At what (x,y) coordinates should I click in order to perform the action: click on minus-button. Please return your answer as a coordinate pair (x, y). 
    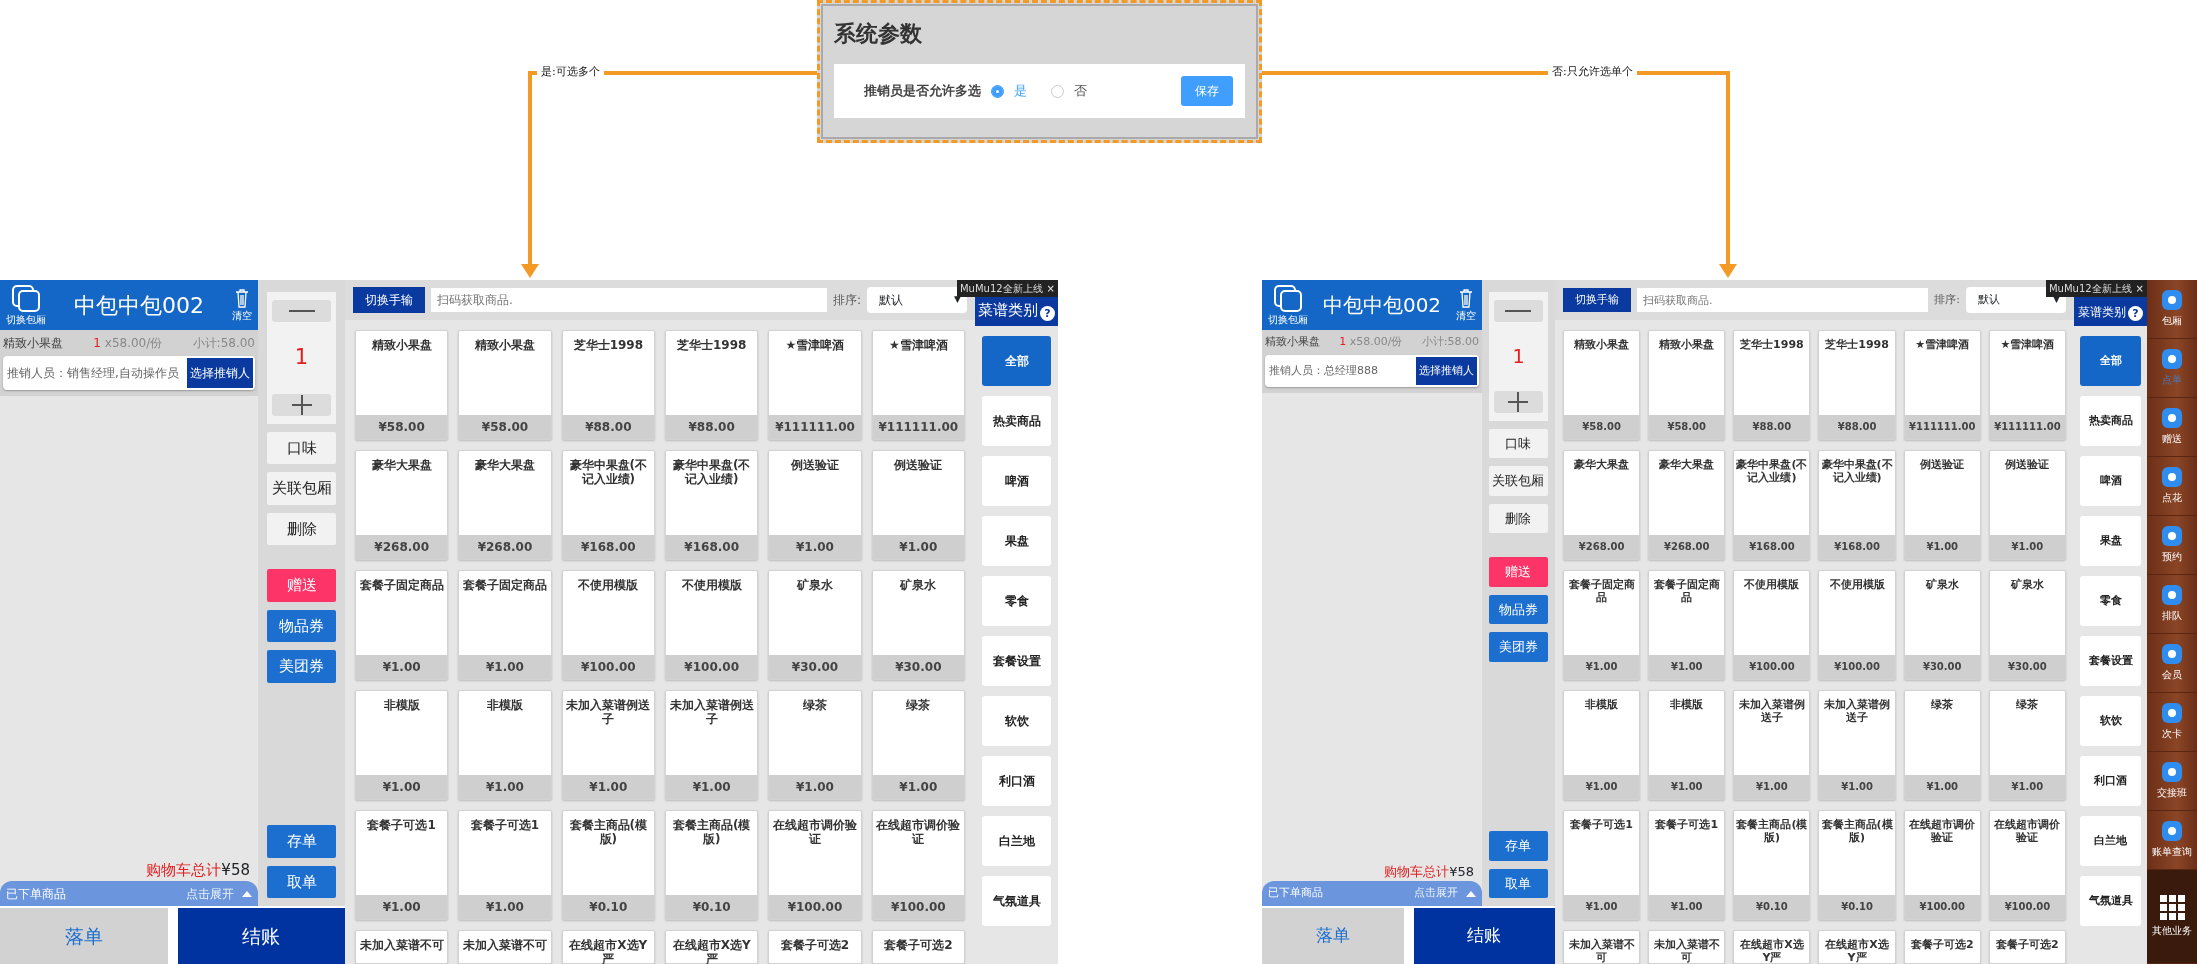
    Looking at the image, I should click on (1518, 311).